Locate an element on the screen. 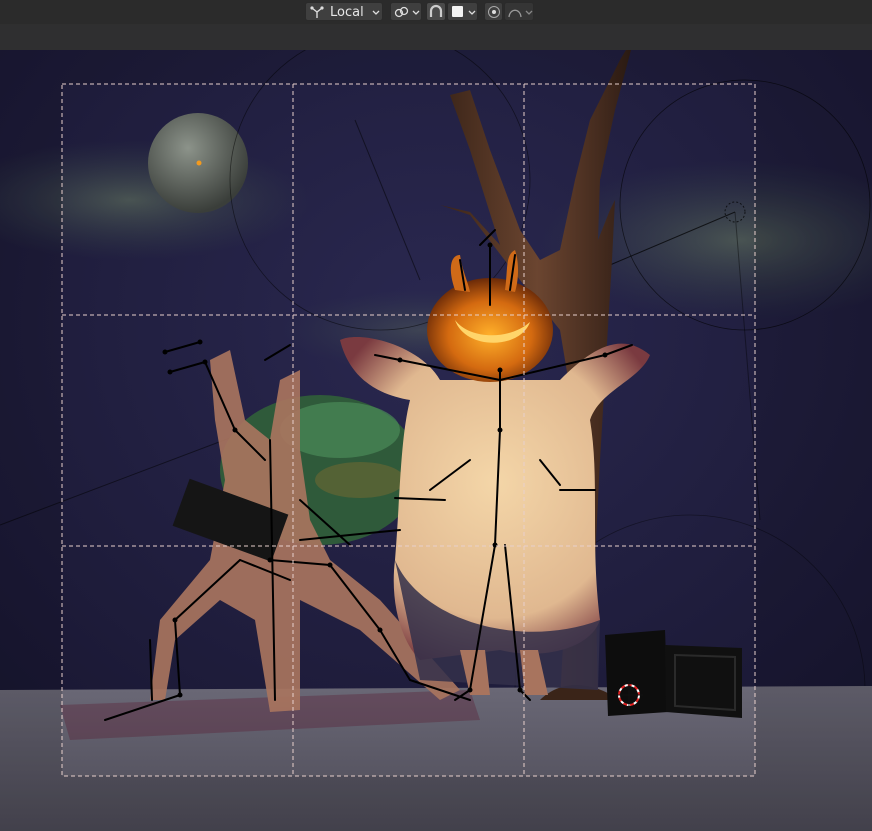 This screenshot has width=872, height=831. transform-orientation-label: Local is located at coordinates (347, 12).